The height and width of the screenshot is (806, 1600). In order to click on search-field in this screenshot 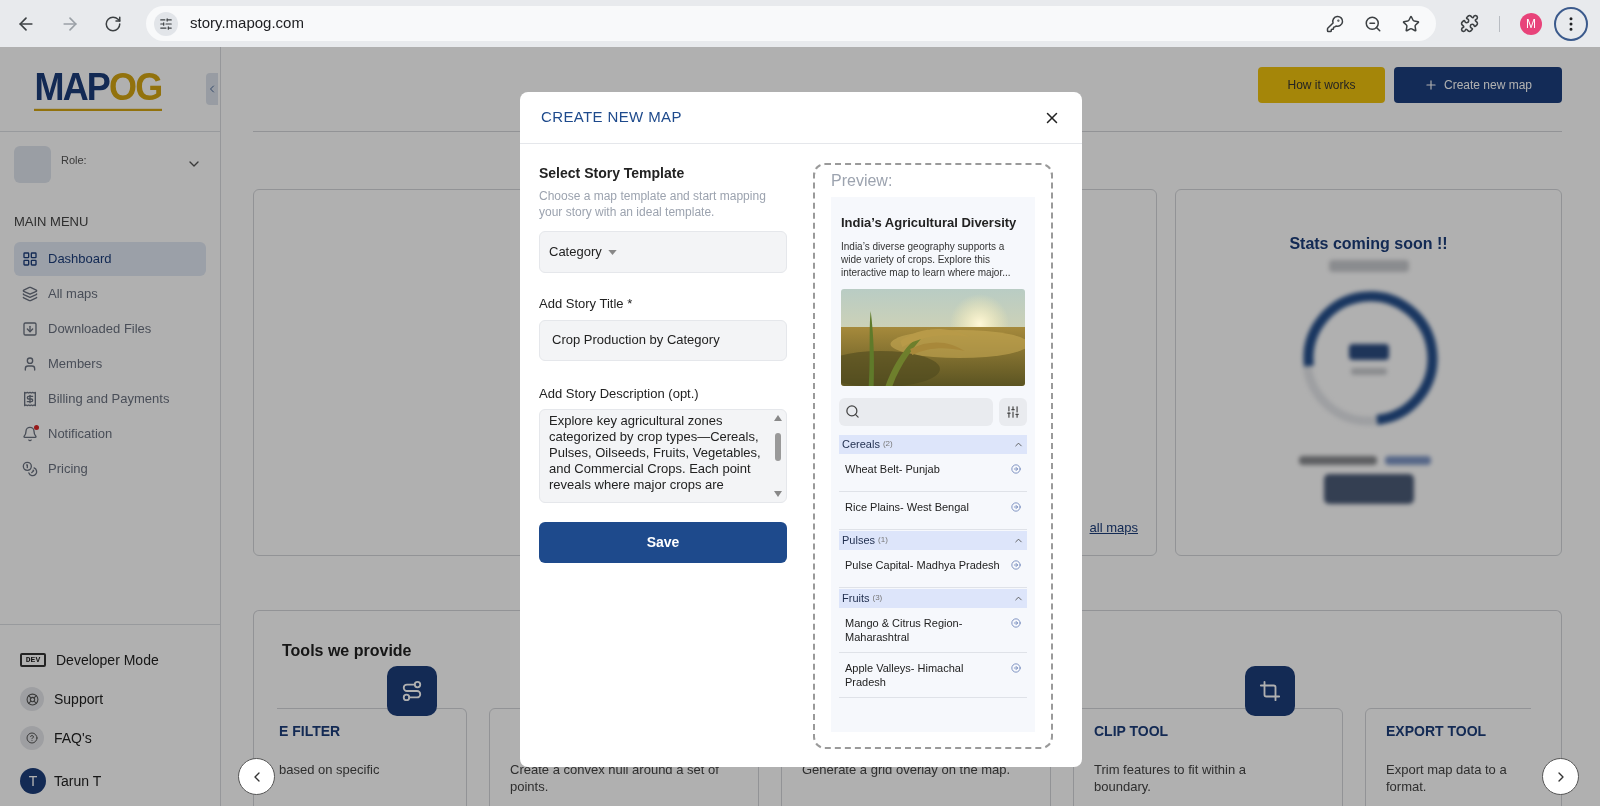, I will do `click(916, 411)`.